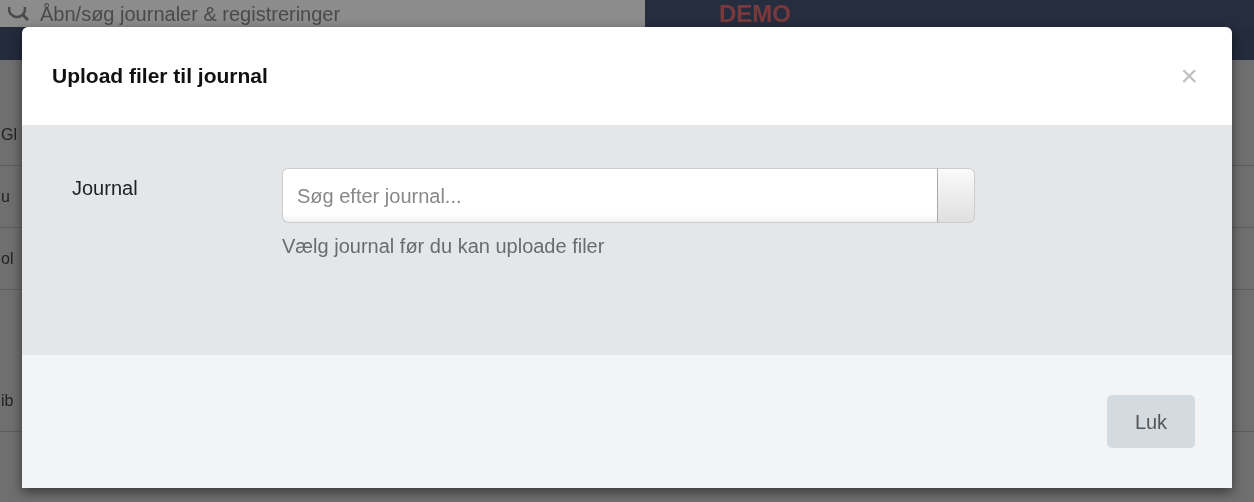 This screenshot has width=1254, height=502. Describe the element at coordinates (1151, 421) in the screenshot. I see `close-button: Luk` at that location.